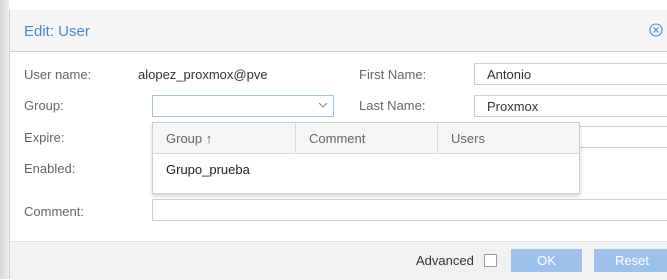 The width and height of the screenshot is (667, 280). I want to click on lastname-value: Proxmox, so click(513, 106).